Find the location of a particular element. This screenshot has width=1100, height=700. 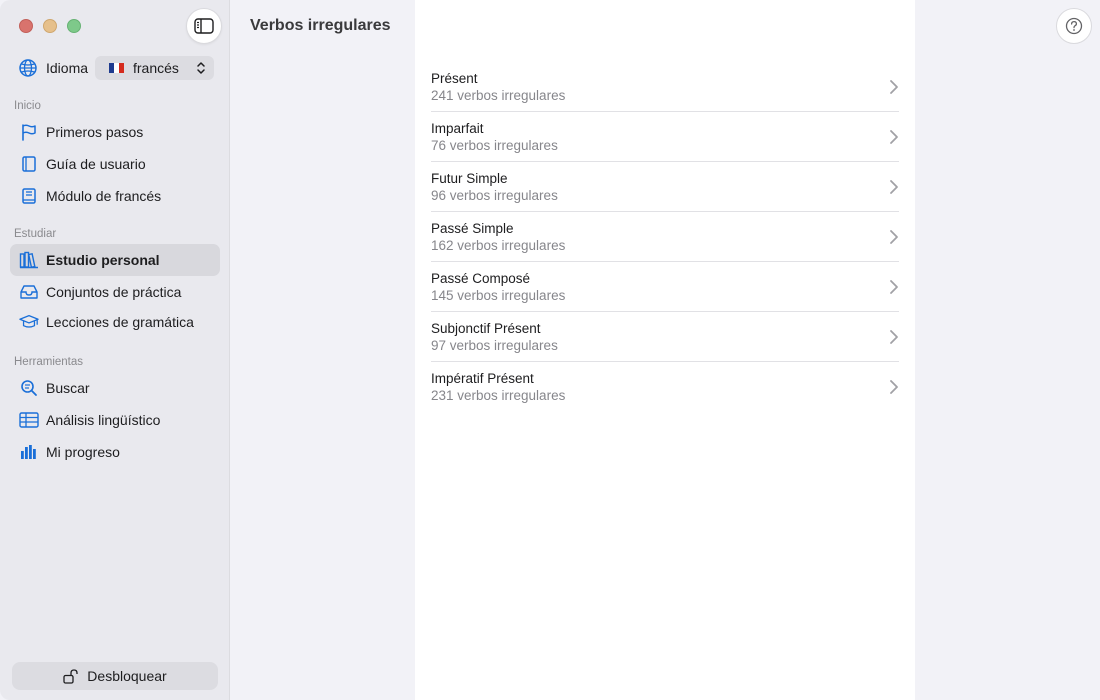

tense-count: 76 verbos irregulares is located at coordinates (494, 145).